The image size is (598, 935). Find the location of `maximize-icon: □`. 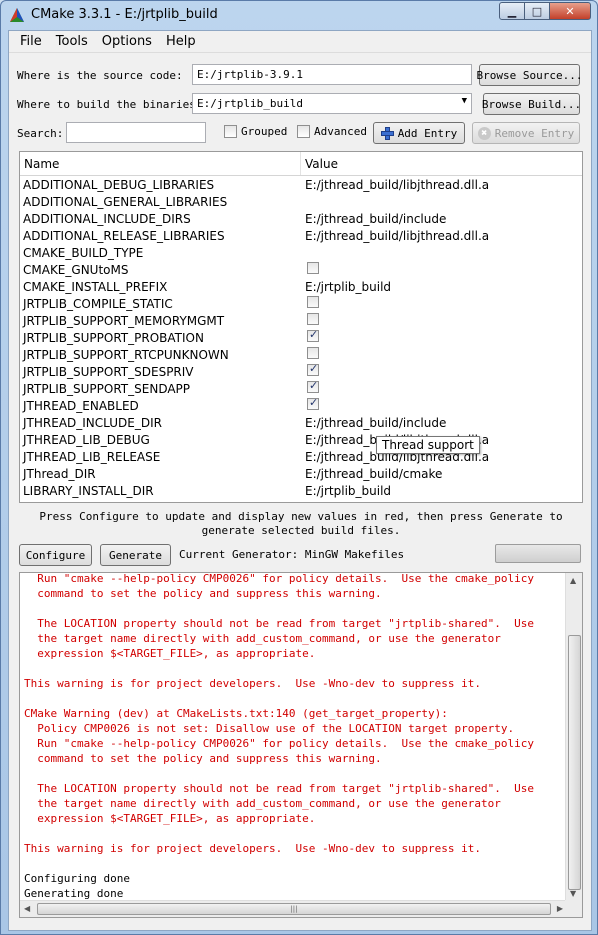

maximize-icon: □ is located at coordinates (537, 11).